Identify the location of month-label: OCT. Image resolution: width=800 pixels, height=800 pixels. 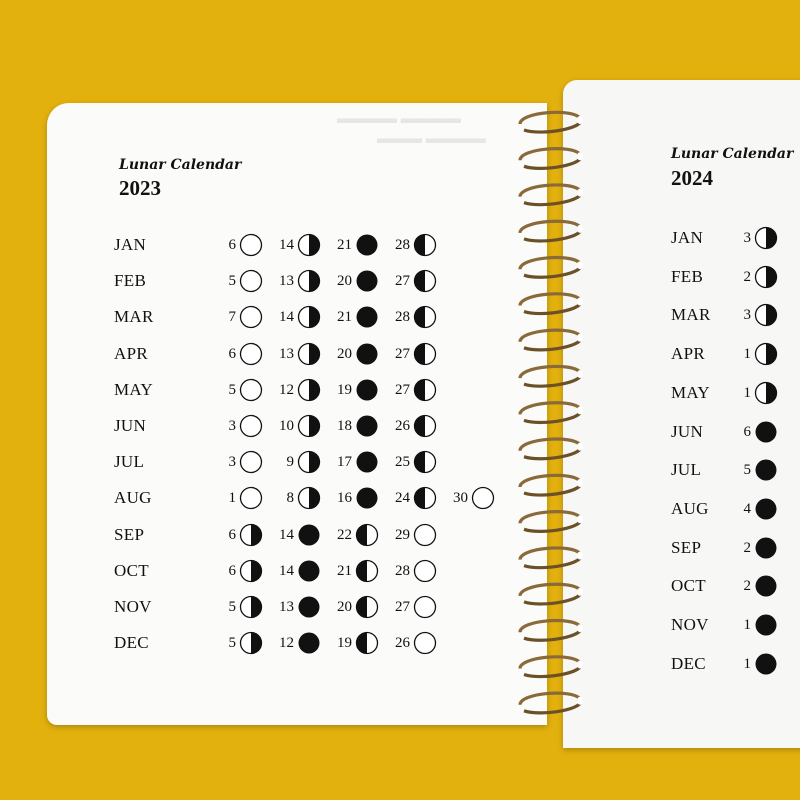
(131, 570).